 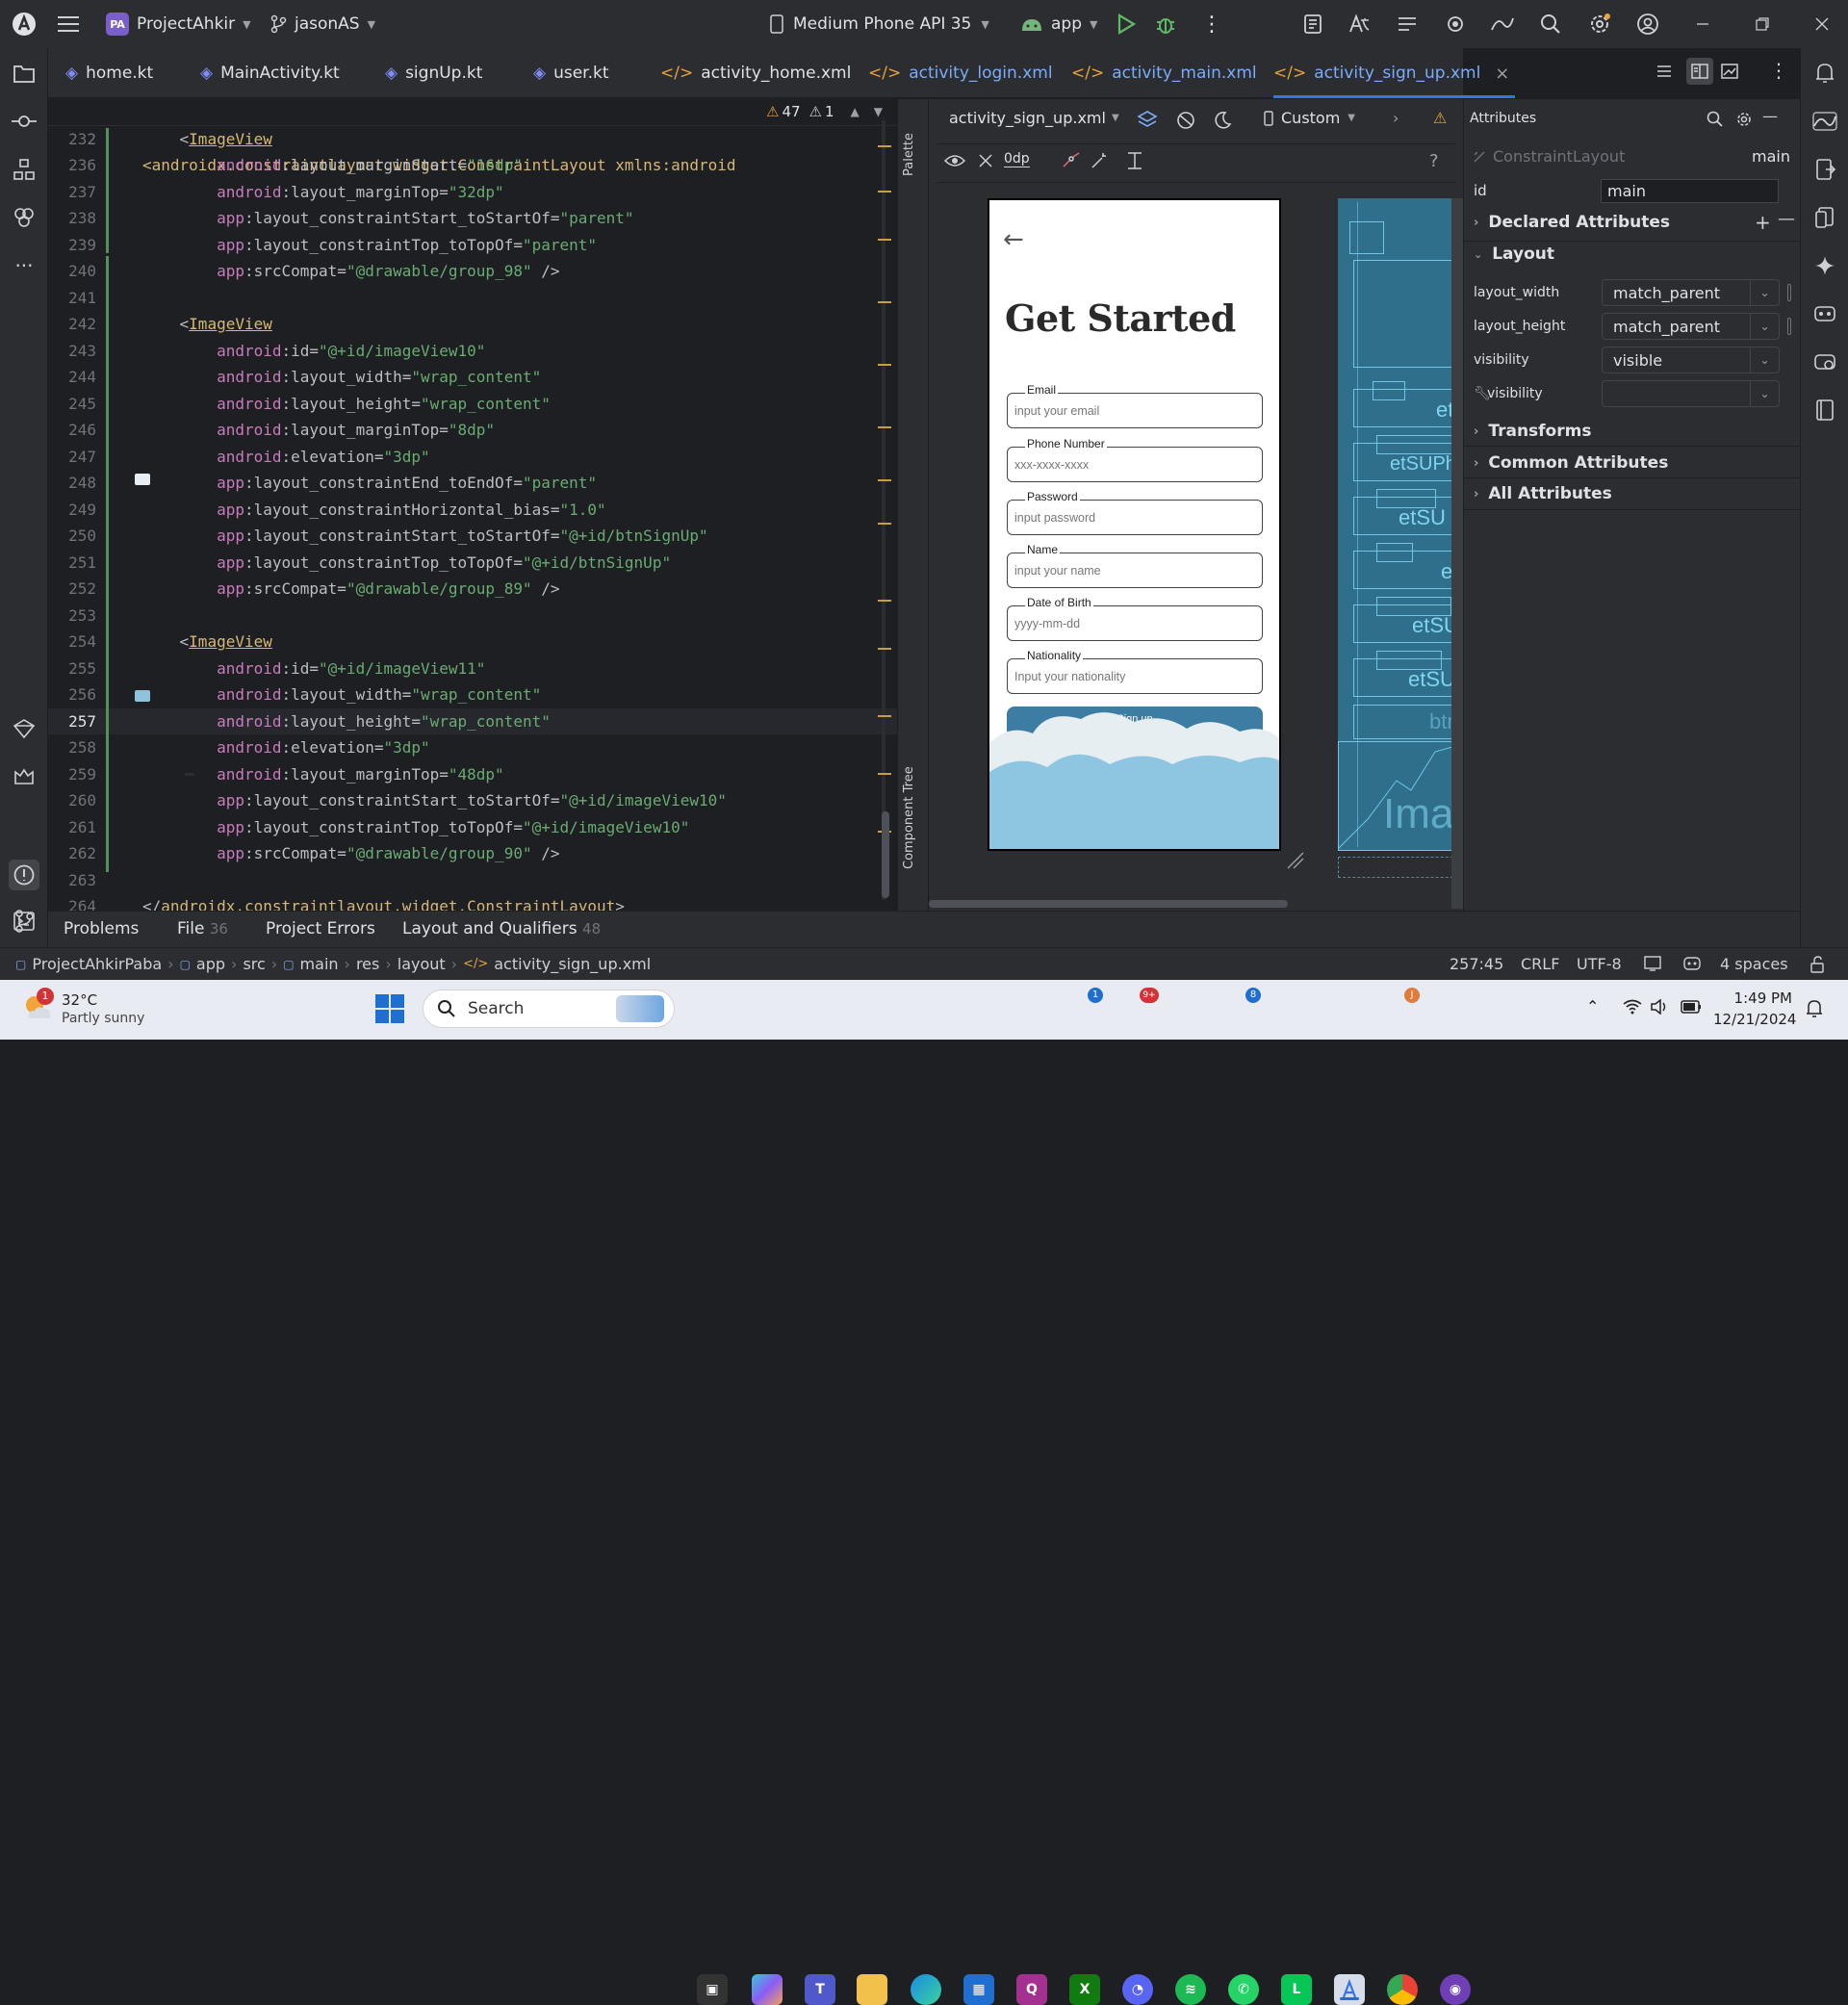 I want to click on code-line: 241, so click(x=472, y=298).